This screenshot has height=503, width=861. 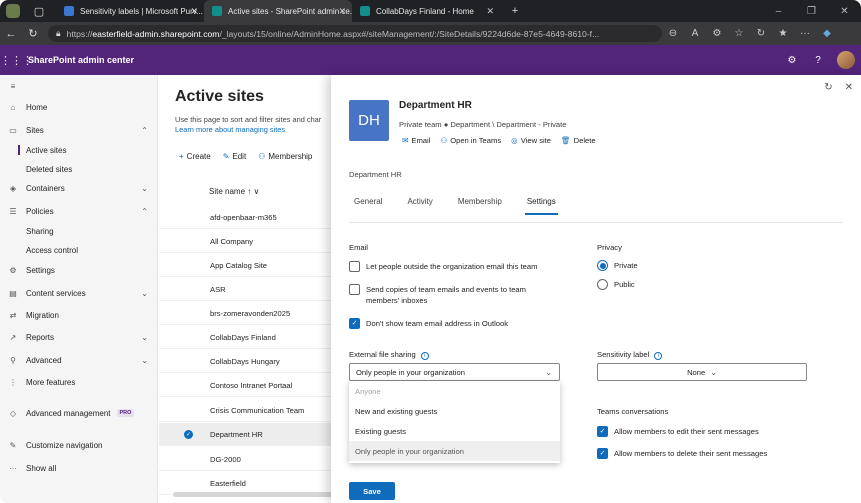 I want to click on refresh-sync-icon: ↻, so click(x=761, y=33).